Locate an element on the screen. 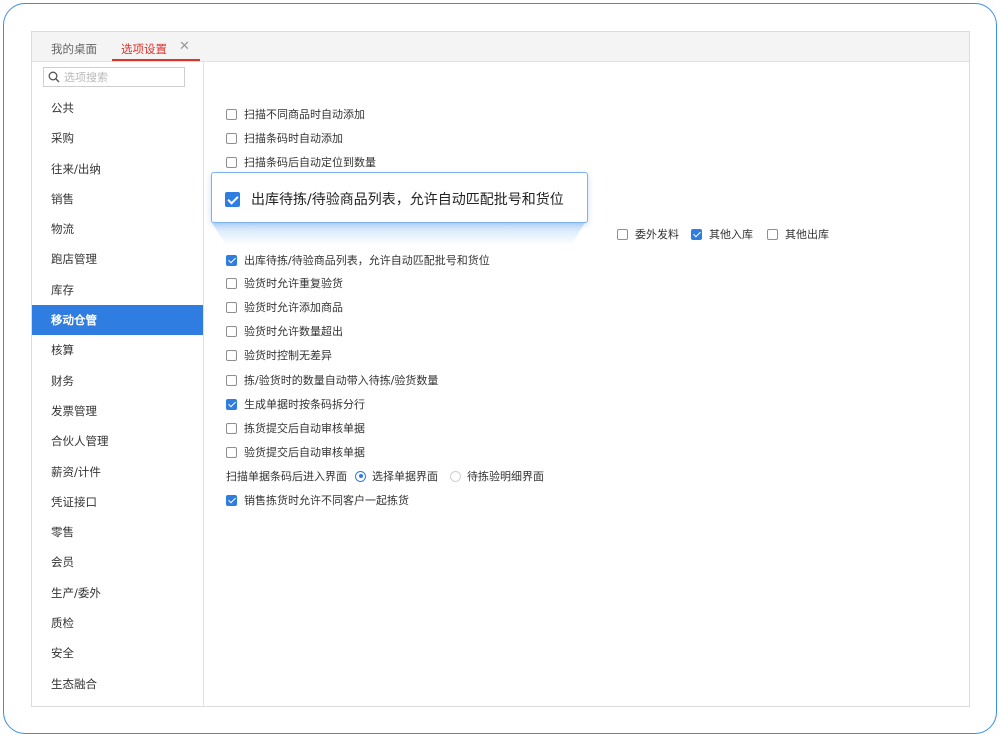 Image resolution: width=1000 pixels, height=737 pixels. option-row: 销售拣货时允许不同客户一起拣货 is located at coordinates (317, 500).